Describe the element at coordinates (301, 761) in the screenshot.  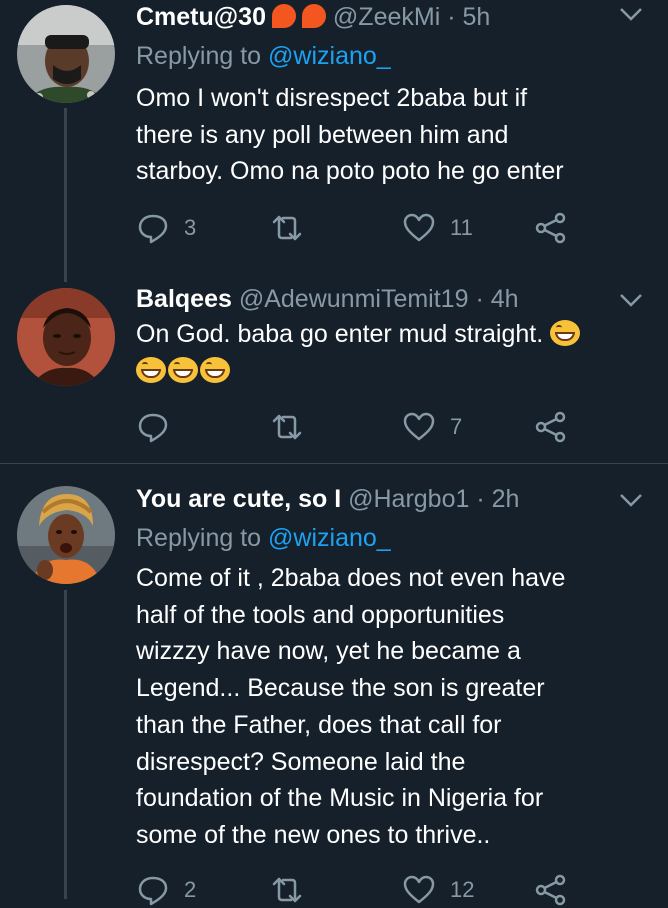
I see `tweet-text-line: disrespect? Someone laid the` at that location.